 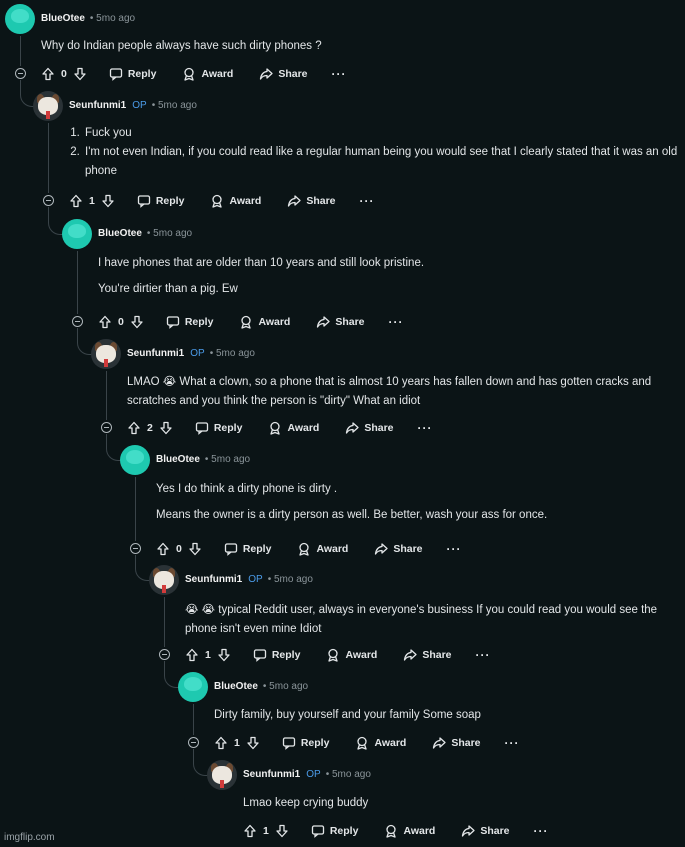 What do you see at coordinates (408, 549) in the screenshot?
I see `share-label: Share` at bounding box center [408, 549].